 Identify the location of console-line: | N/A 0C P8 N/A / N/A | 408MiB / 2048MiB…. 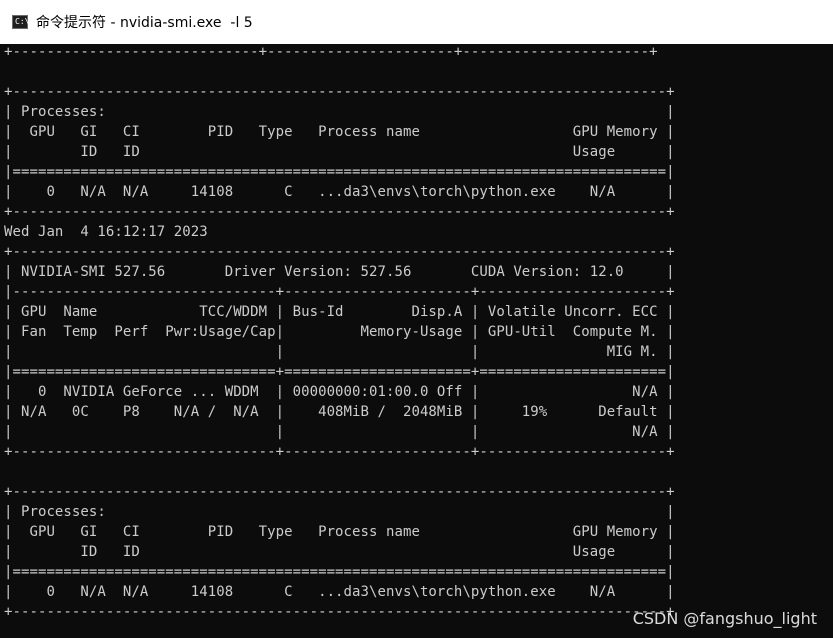
(339, 412).